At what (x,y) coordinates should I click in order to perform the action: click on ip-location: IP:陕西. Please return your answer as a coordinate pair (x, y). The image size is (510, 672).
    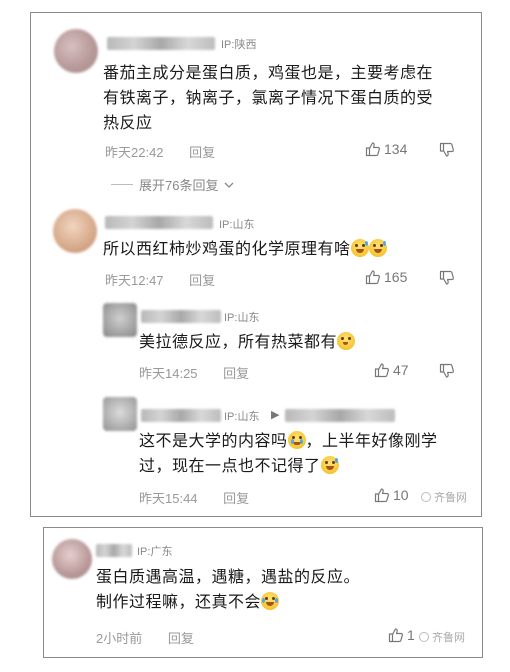
    Looking at the image, I should click on (239, 45).